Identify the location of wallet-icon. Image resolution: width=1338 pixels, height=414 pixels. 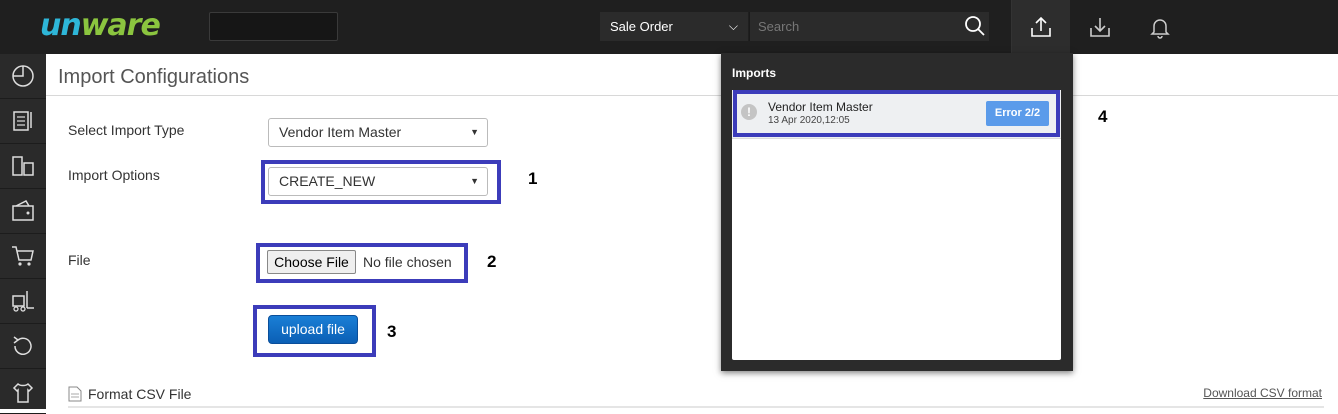
(23, 210).